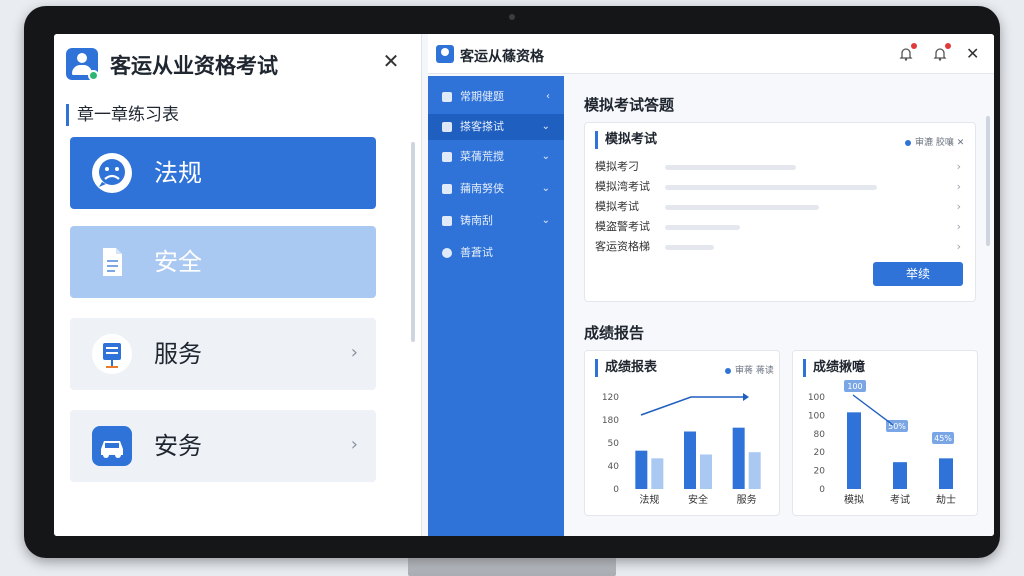 The image size is (1024, 576). What do you see at coordinates (882, 443) in the screenshot?
I see `chart-2-svg: 1001008020200模拟 考试 劫士10050%45%` at bounding box center [882, 443].